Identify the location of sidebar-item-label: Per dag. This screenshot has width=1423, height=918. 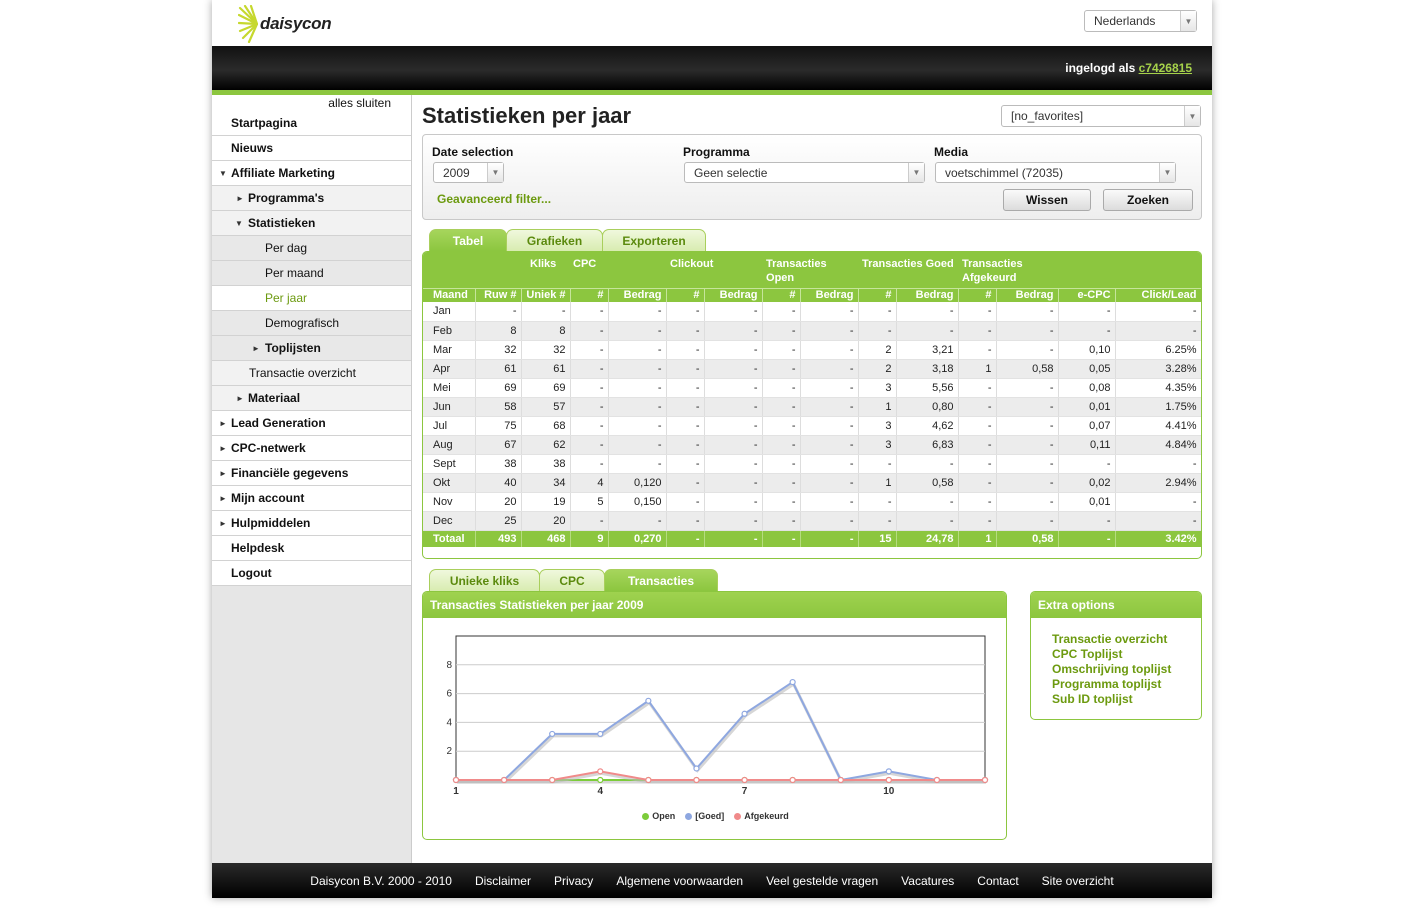
(286, 248).